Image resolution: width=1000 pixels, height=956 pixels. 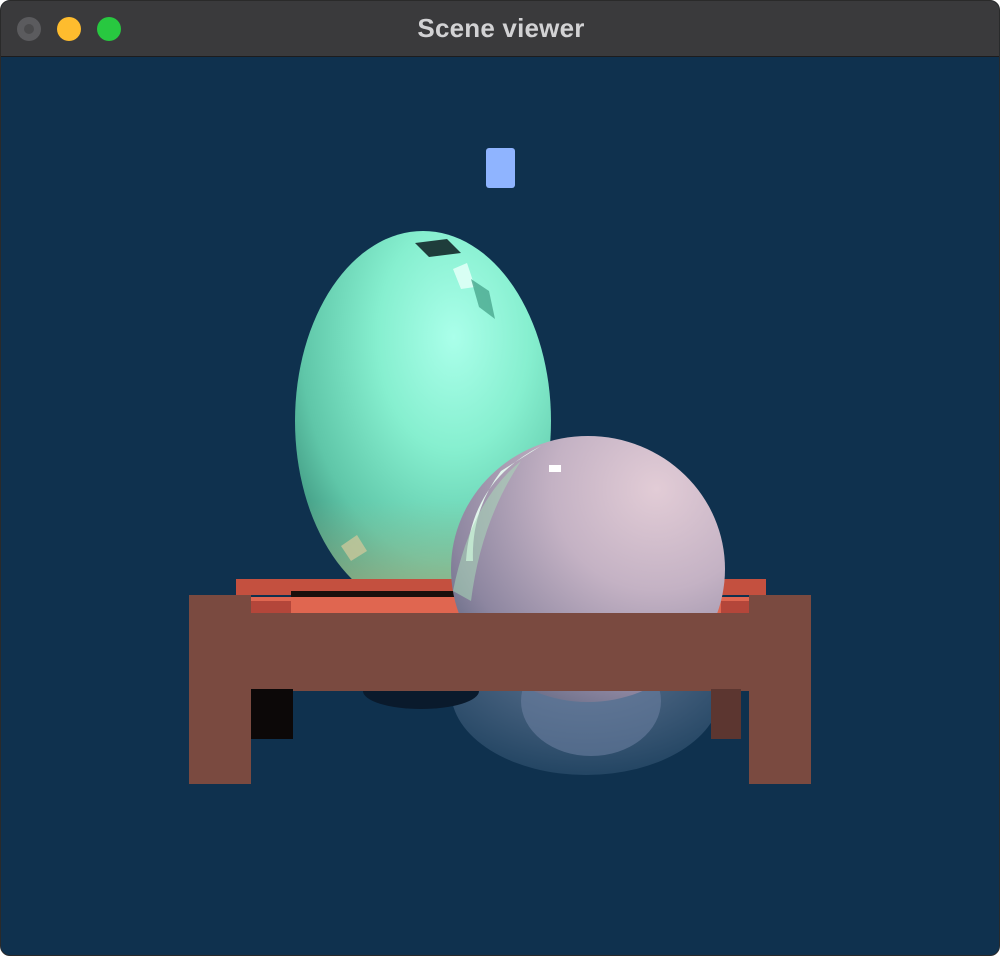 I want to click on window-title: Scene viewer, so click(x=501, y=28).